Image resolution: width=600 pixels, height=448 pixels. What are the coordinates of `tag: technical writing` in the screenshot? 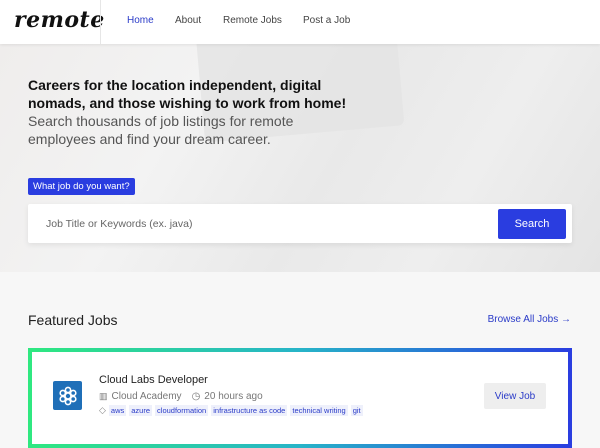 It's located at (319, 410).